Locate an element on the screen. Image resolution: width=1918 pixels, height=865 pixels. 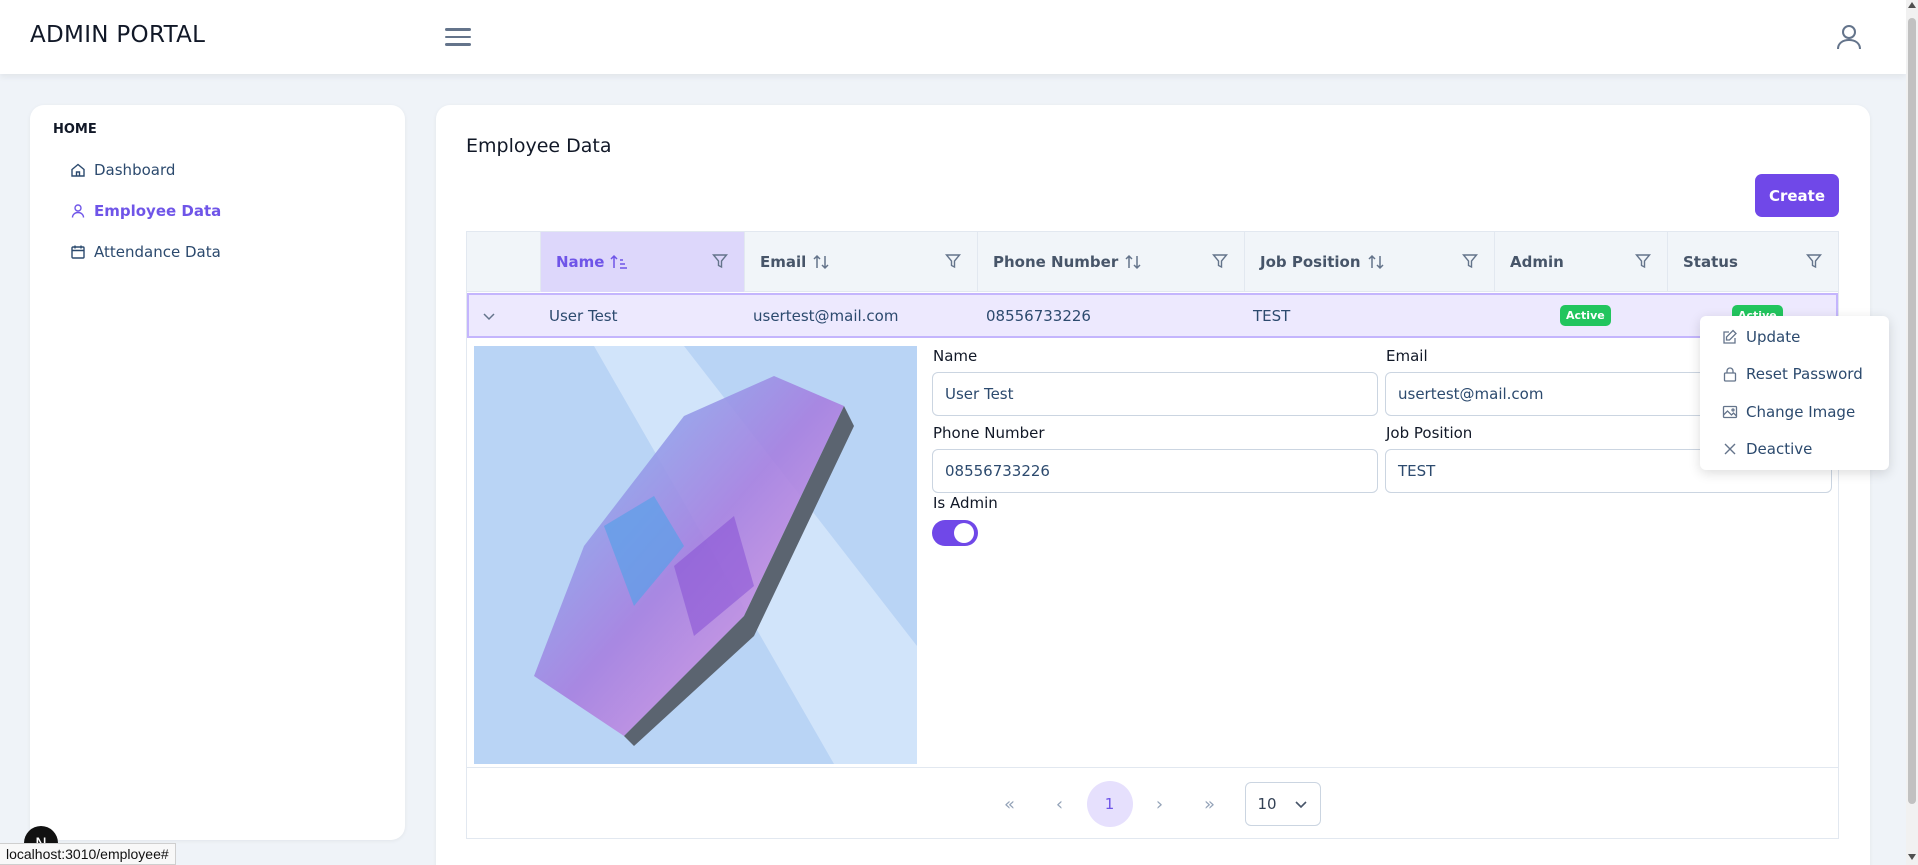
cell-admin: Active is located at coordinates (1585, 315).